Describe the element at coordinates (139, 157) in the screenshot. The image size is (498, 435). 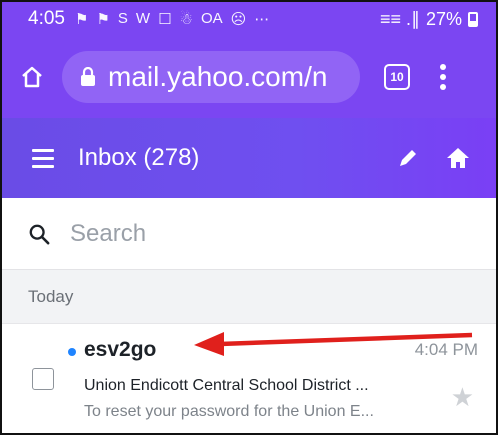
I see `inbox-title: Inbox (278)` at that location.